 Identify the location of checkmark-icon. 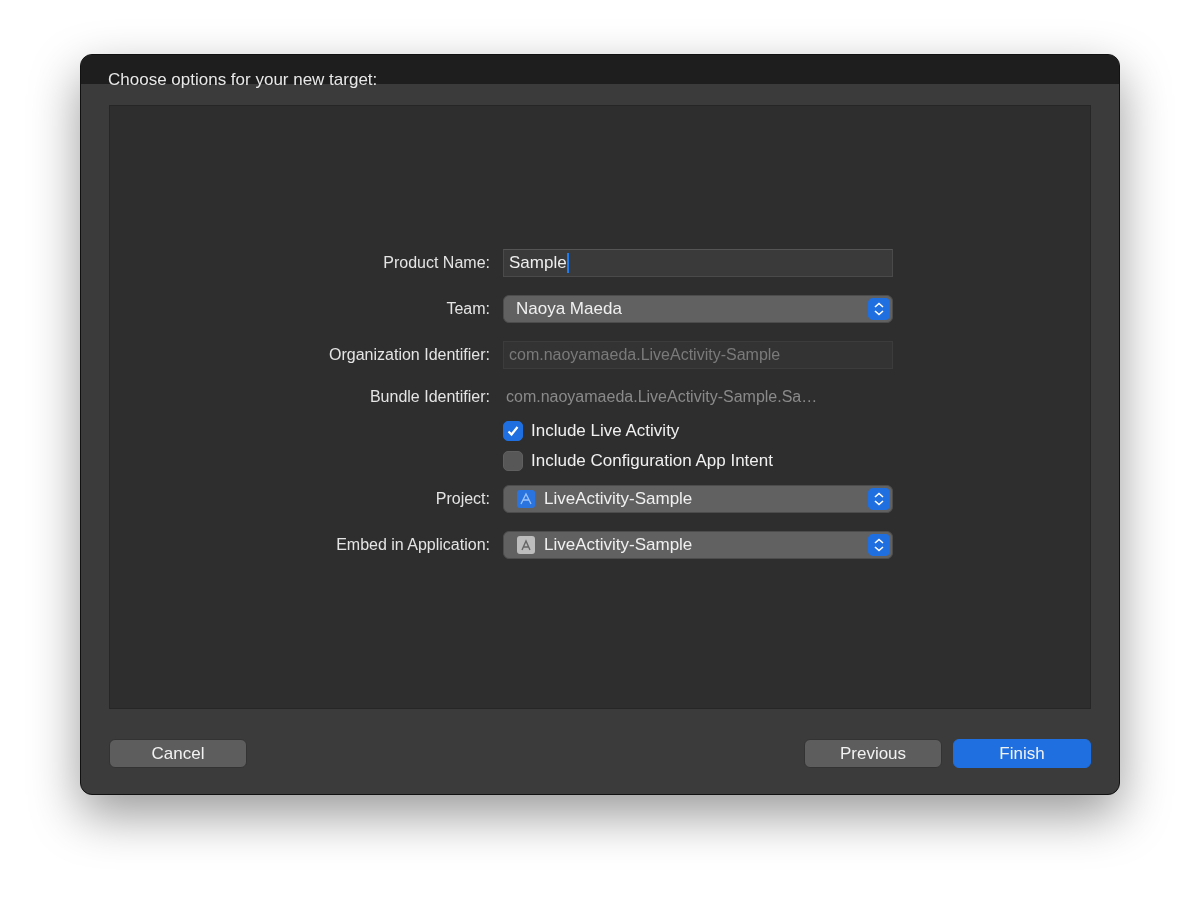
(513, 431).